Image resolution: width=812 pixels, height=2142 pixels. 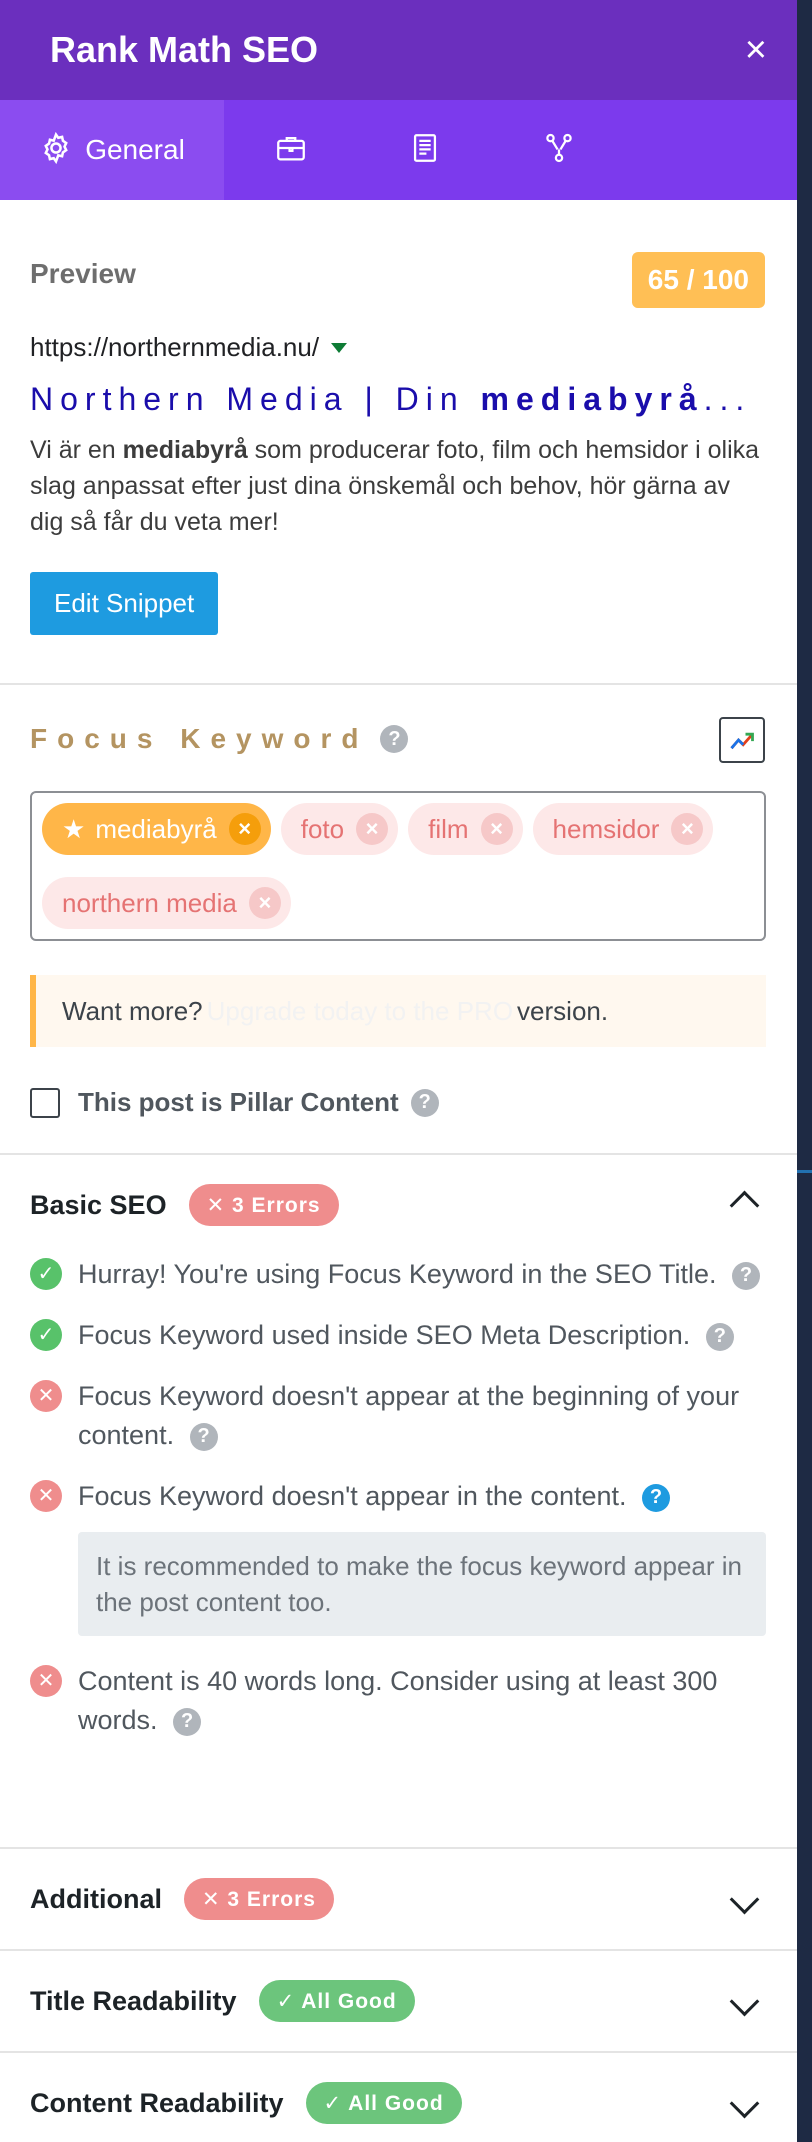 I want to click on keyword-tag-label: hemsidor, so click(x=606, y=828).